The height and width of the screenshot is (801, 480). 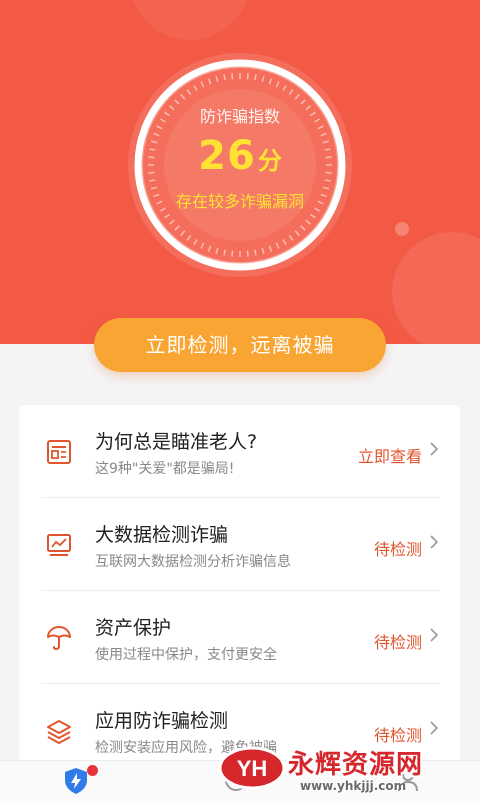 What do you see at coordinates (356, 765) in the screenshot?
I see `watermark-text: 永辉资源网` at bounding box center [356, 765].